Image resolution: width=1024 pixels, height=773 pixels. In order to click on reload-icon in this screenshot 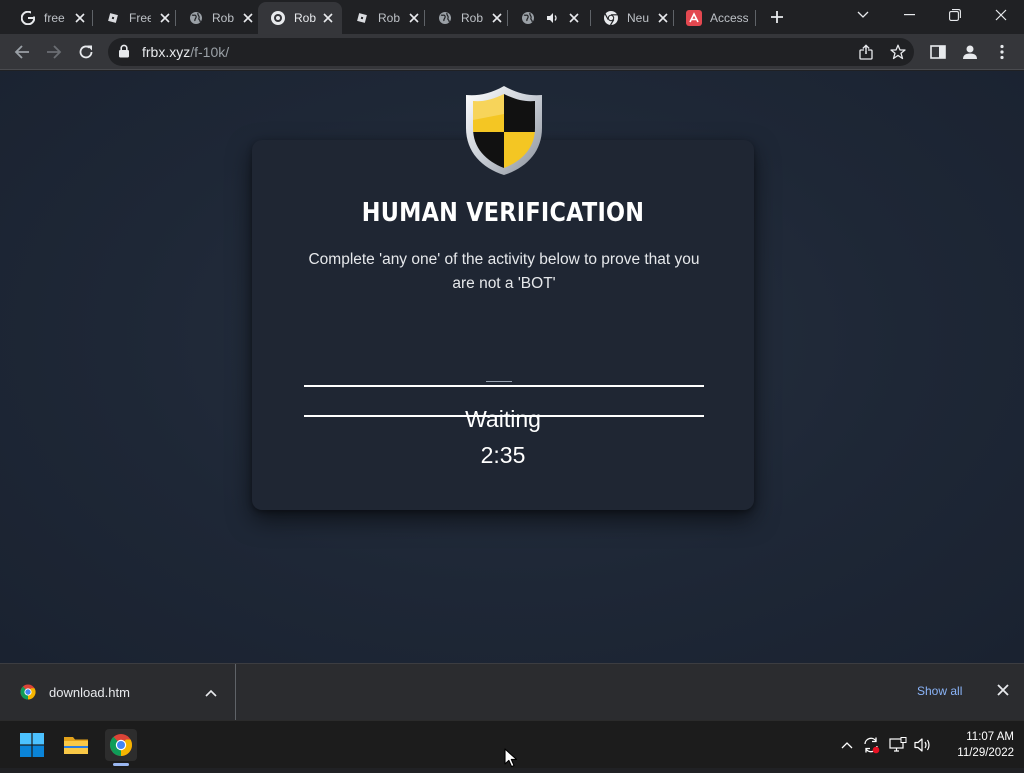, I will do `click(86, 52)`.